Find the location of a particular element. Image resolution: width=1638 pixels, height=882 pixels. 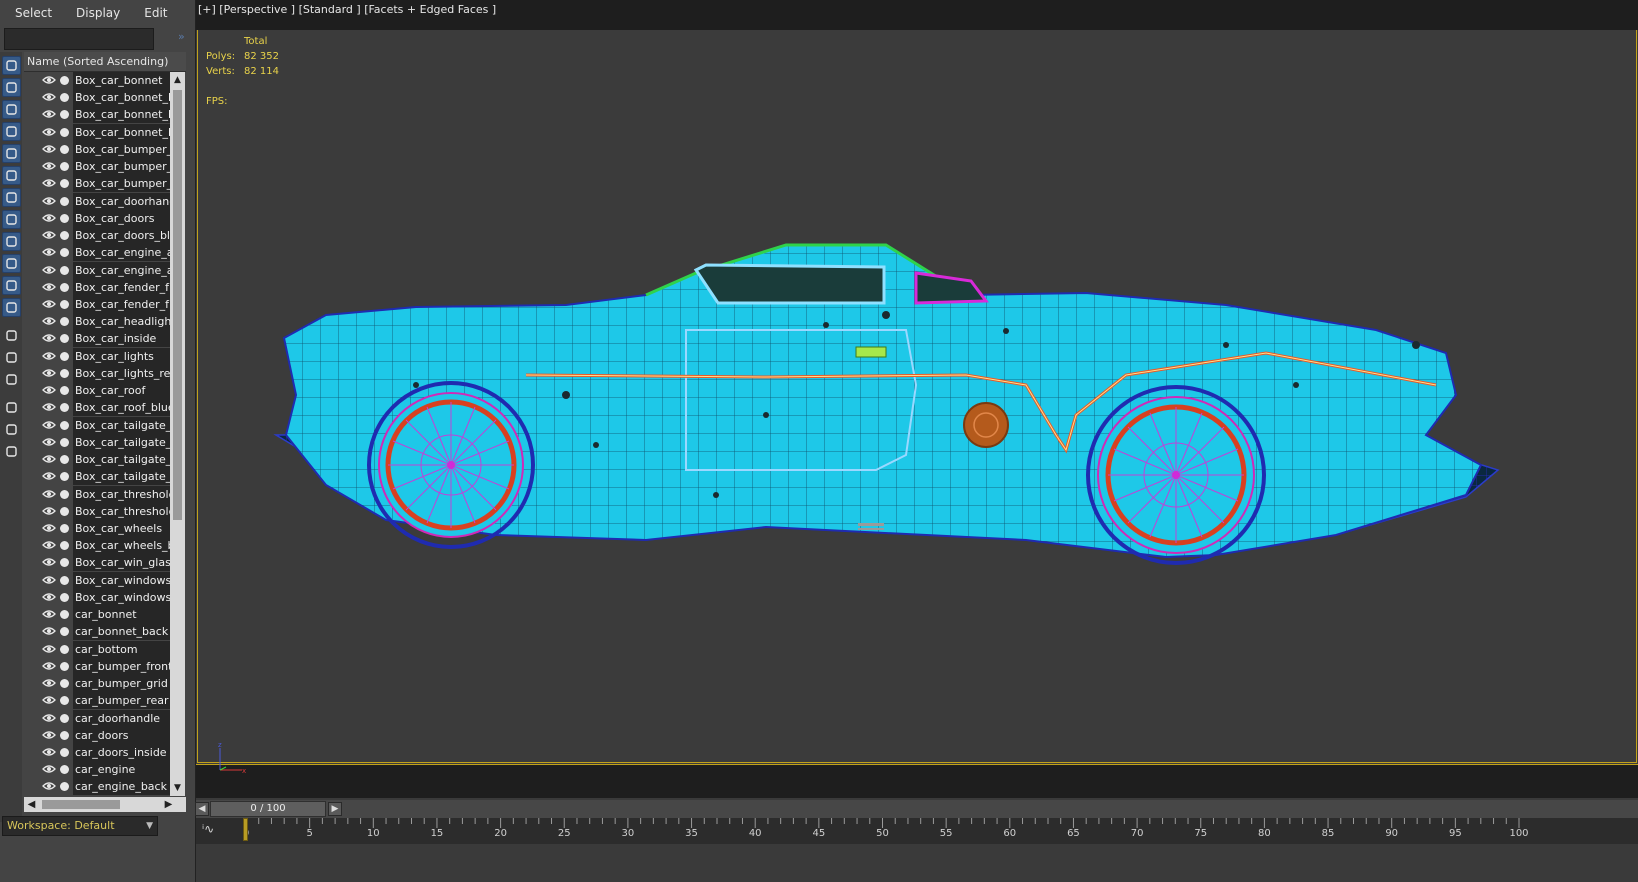

scene-object-name: car_doors is located at coordinates (121, 735).